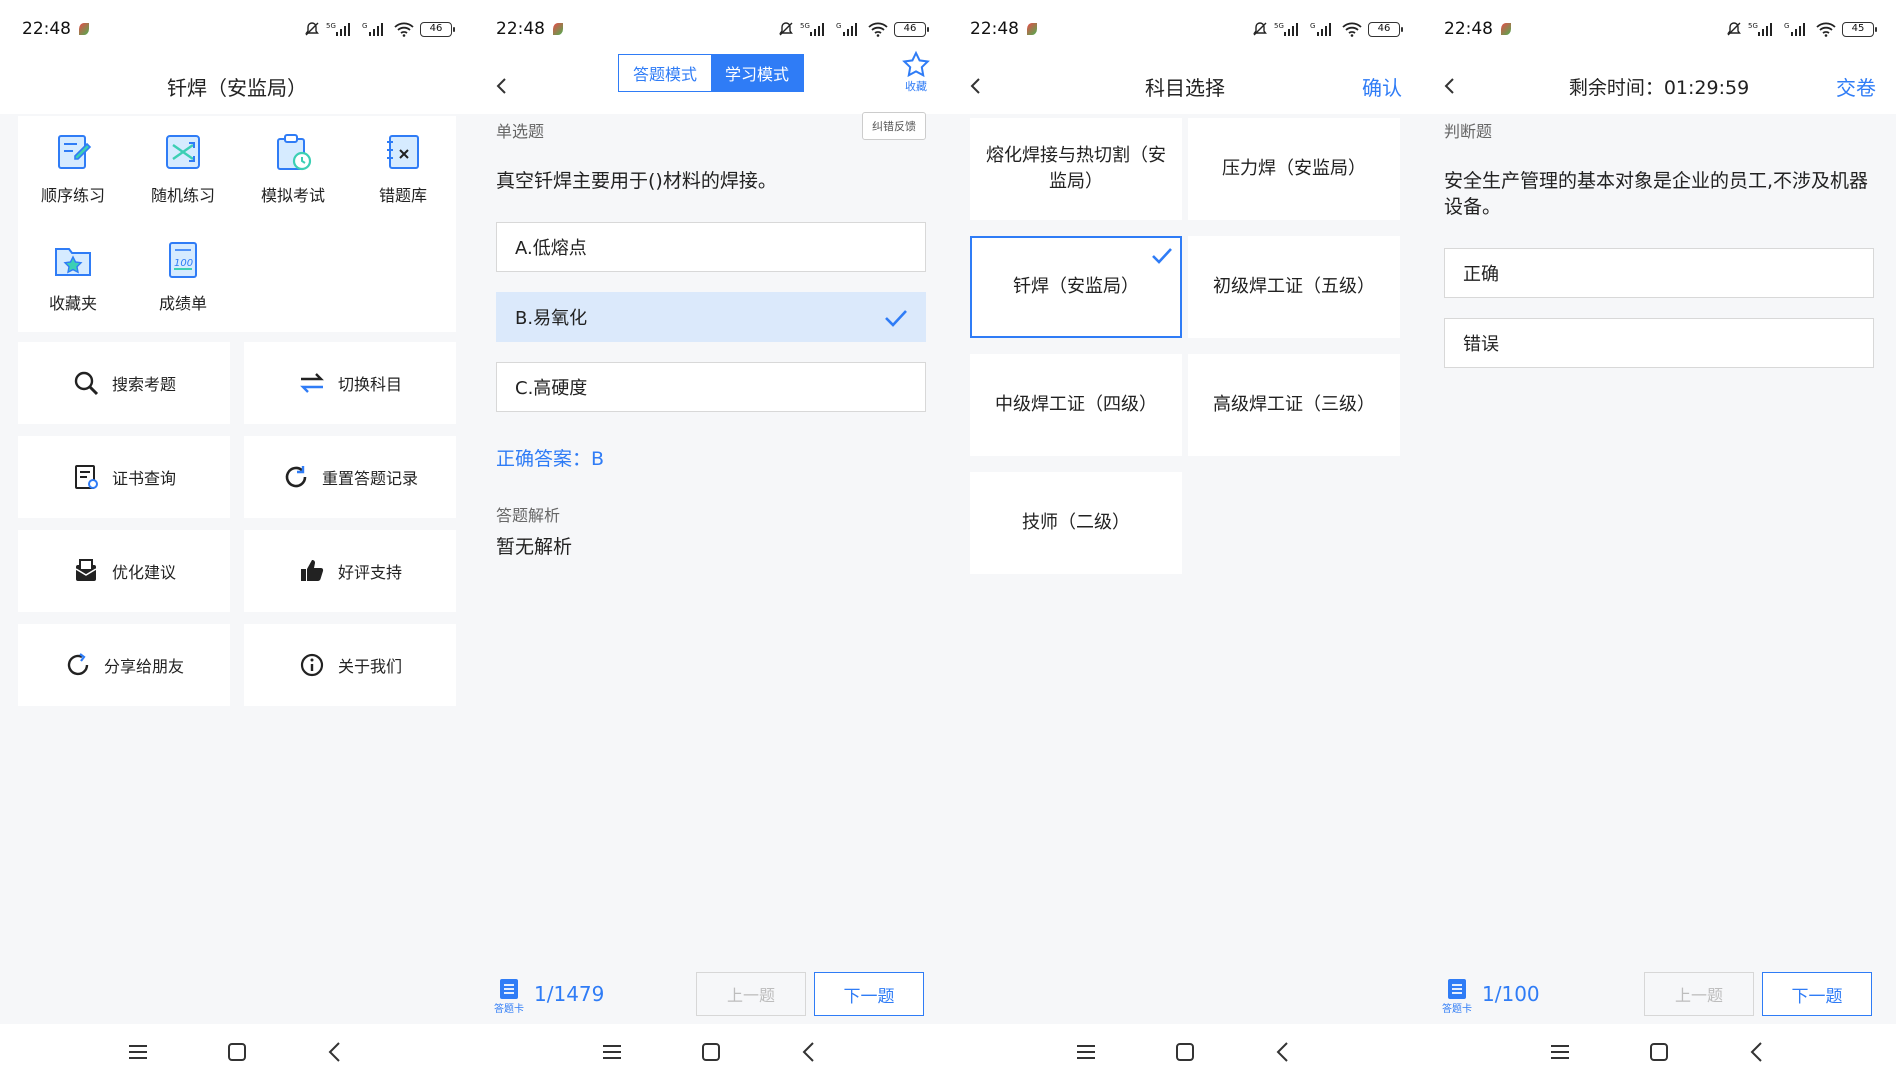 Image resolution: width=1896 pixels, height=1080 pixels. I want to click on grid-item-sequential-practice: 顺序练习, so click(73, 166).